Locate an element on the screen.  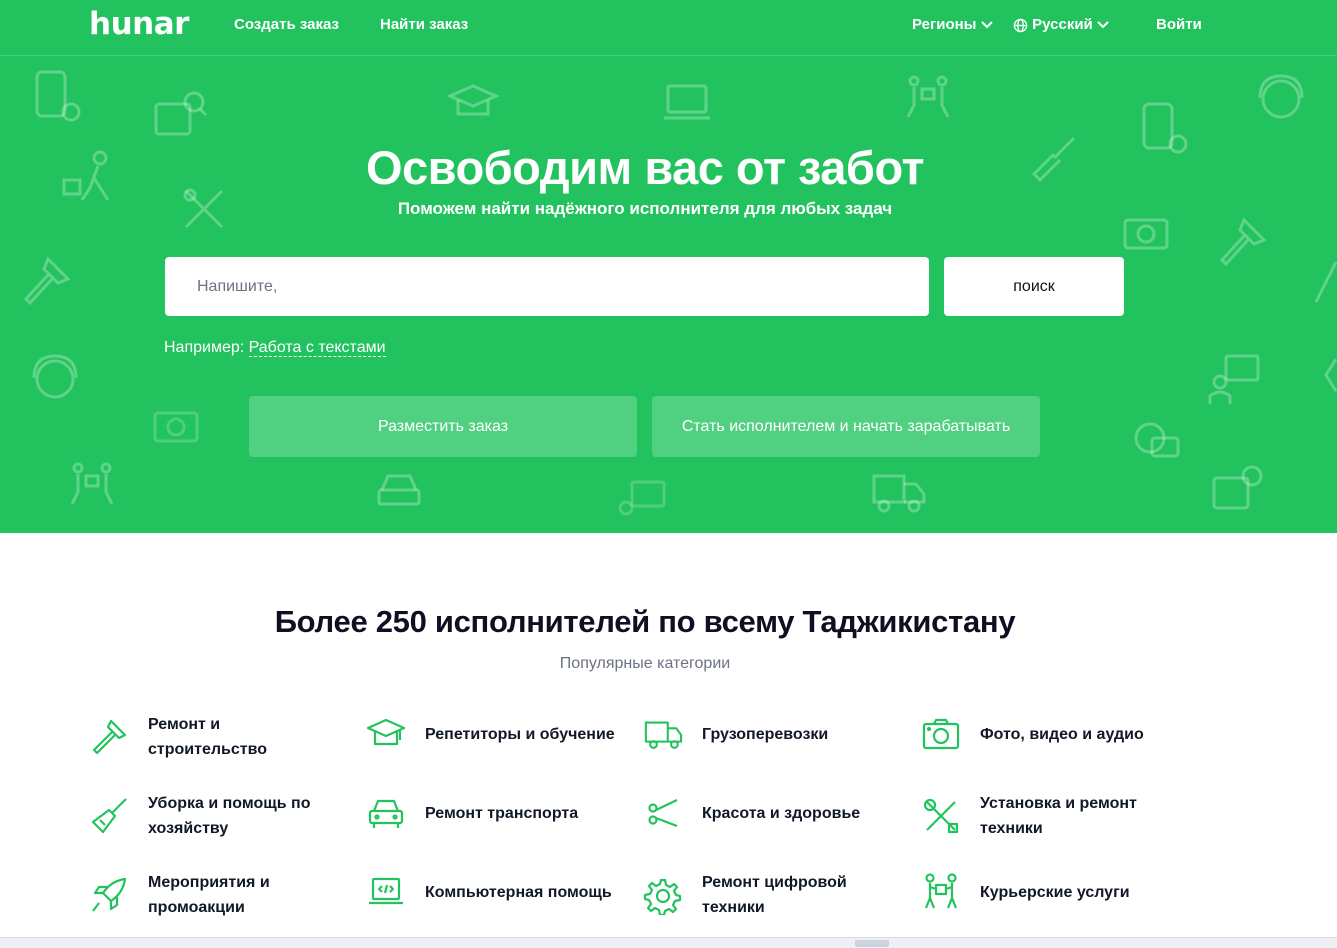
headset-bg-icon is located at coordinates (55, 376).